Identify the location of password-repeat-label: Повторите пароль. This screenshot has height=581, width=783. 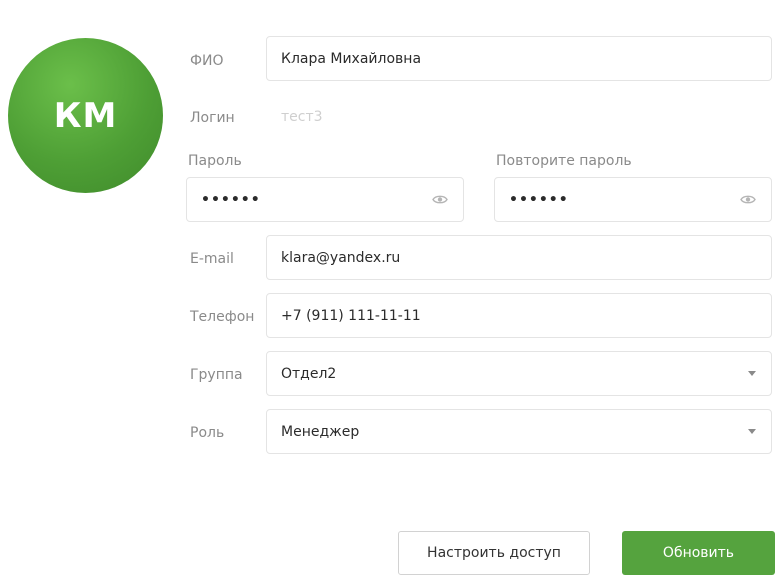
(564, 161).